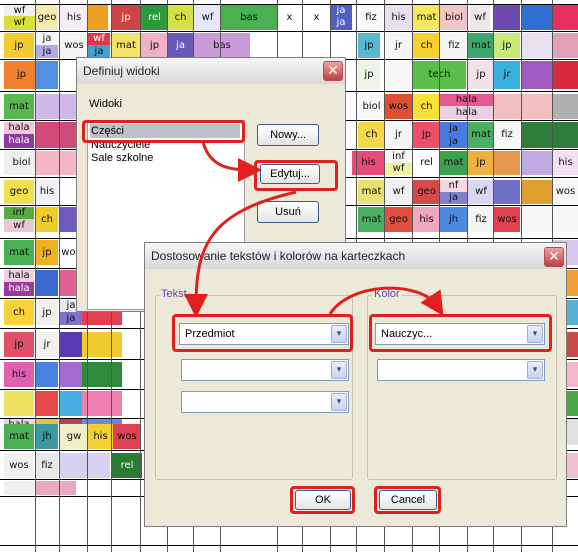 The width and height of the screenshot is (578, 552). I want to click on arrow-text-to-color, so click(386, 301).